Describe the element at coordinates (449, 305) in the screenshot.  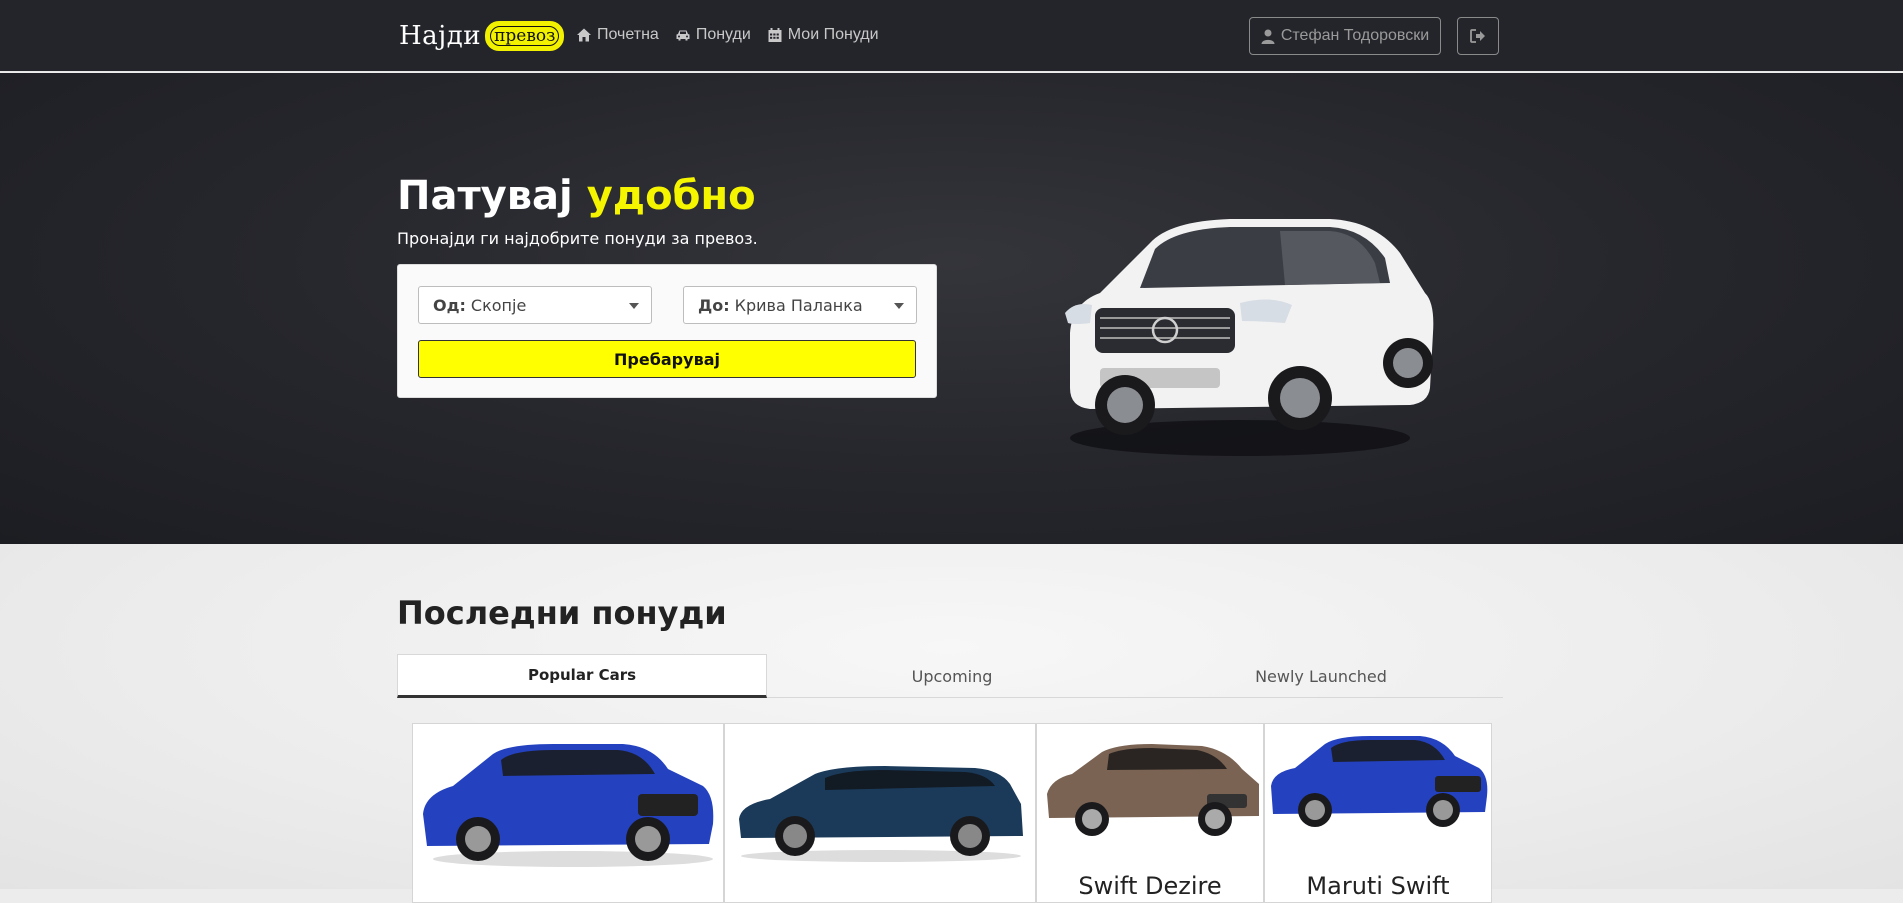
I see `from-label: Од:` at that location.